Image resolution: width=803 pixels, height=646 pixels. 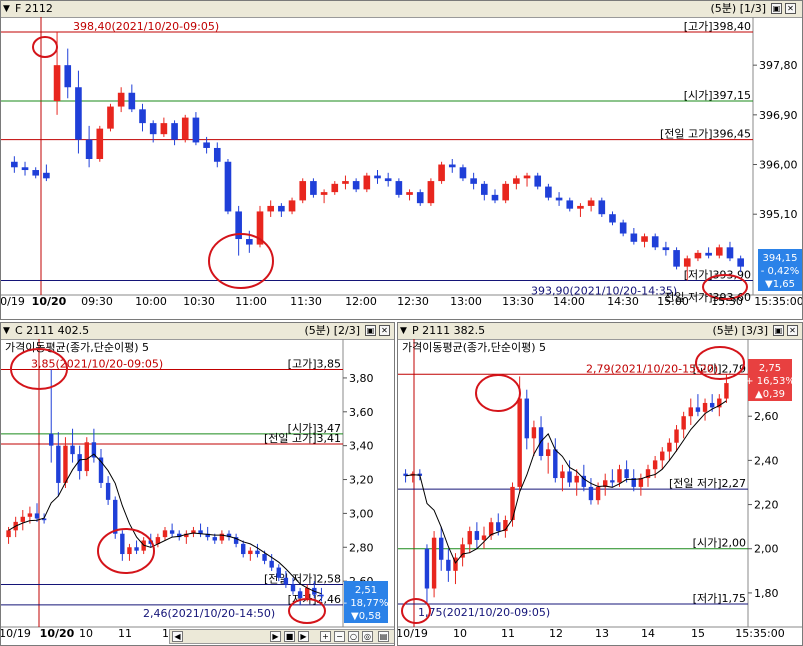 I want to click on scroll-right-icon: ▶, so click(x=275, y=636).